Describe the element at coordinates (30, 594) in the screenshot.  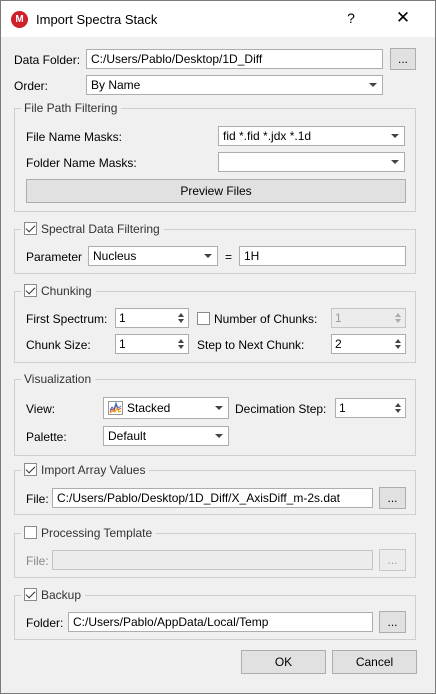
I see `backup-checkbox` at that location.